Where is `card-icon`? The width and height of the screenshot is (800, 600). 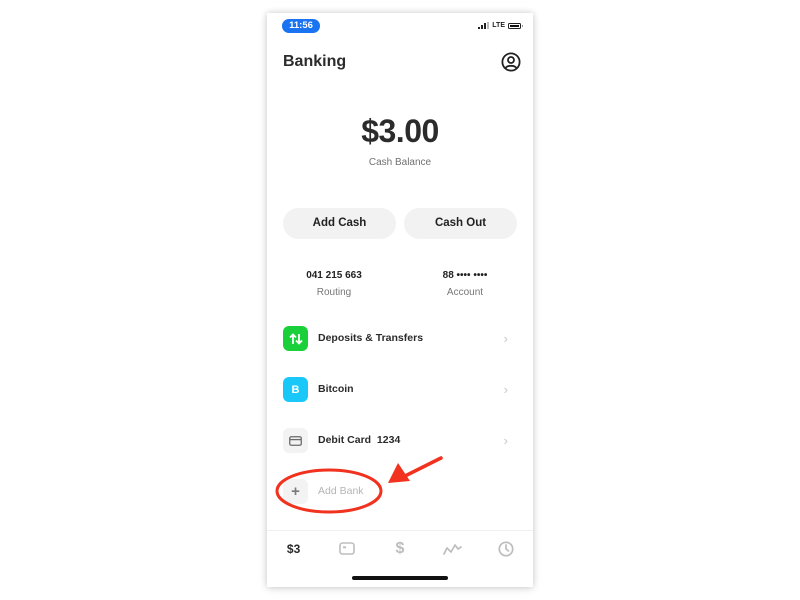
card-icon is located at coordinates (295, 440).